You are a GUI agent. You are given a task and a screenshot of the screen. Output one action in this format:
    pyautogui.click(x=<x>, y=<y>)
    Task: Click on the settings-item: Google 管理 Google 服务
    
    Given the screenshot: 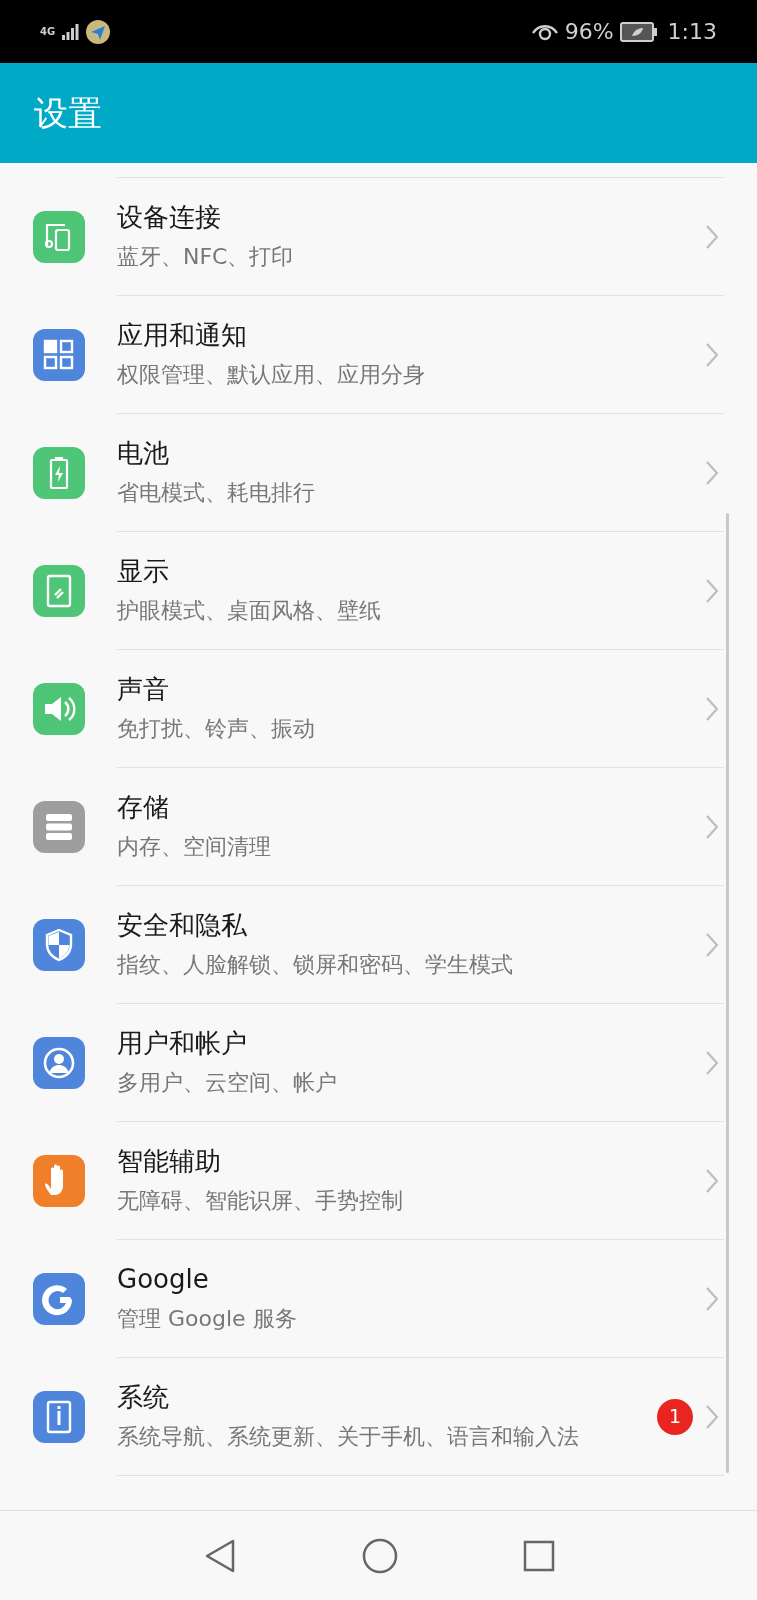 What is the action you would take?
    pyautogui.click(x=378, y=1299)
    